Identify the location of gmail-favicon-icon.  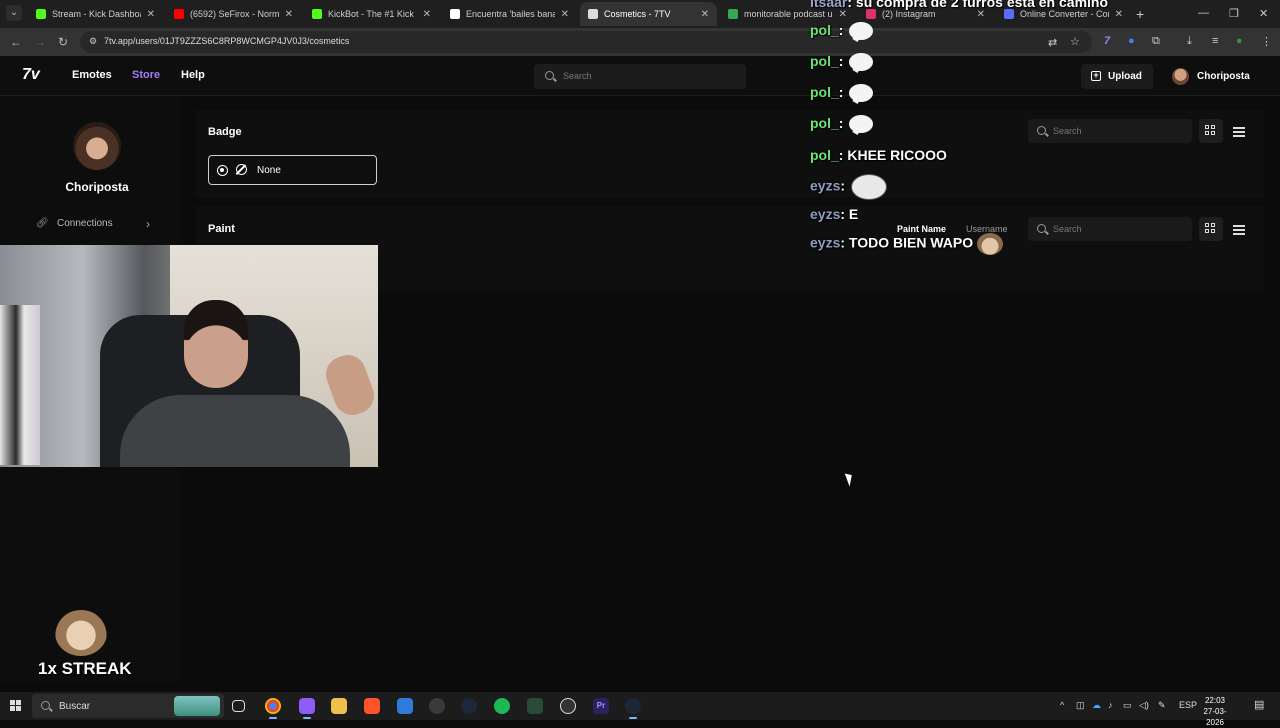
(733, 14).